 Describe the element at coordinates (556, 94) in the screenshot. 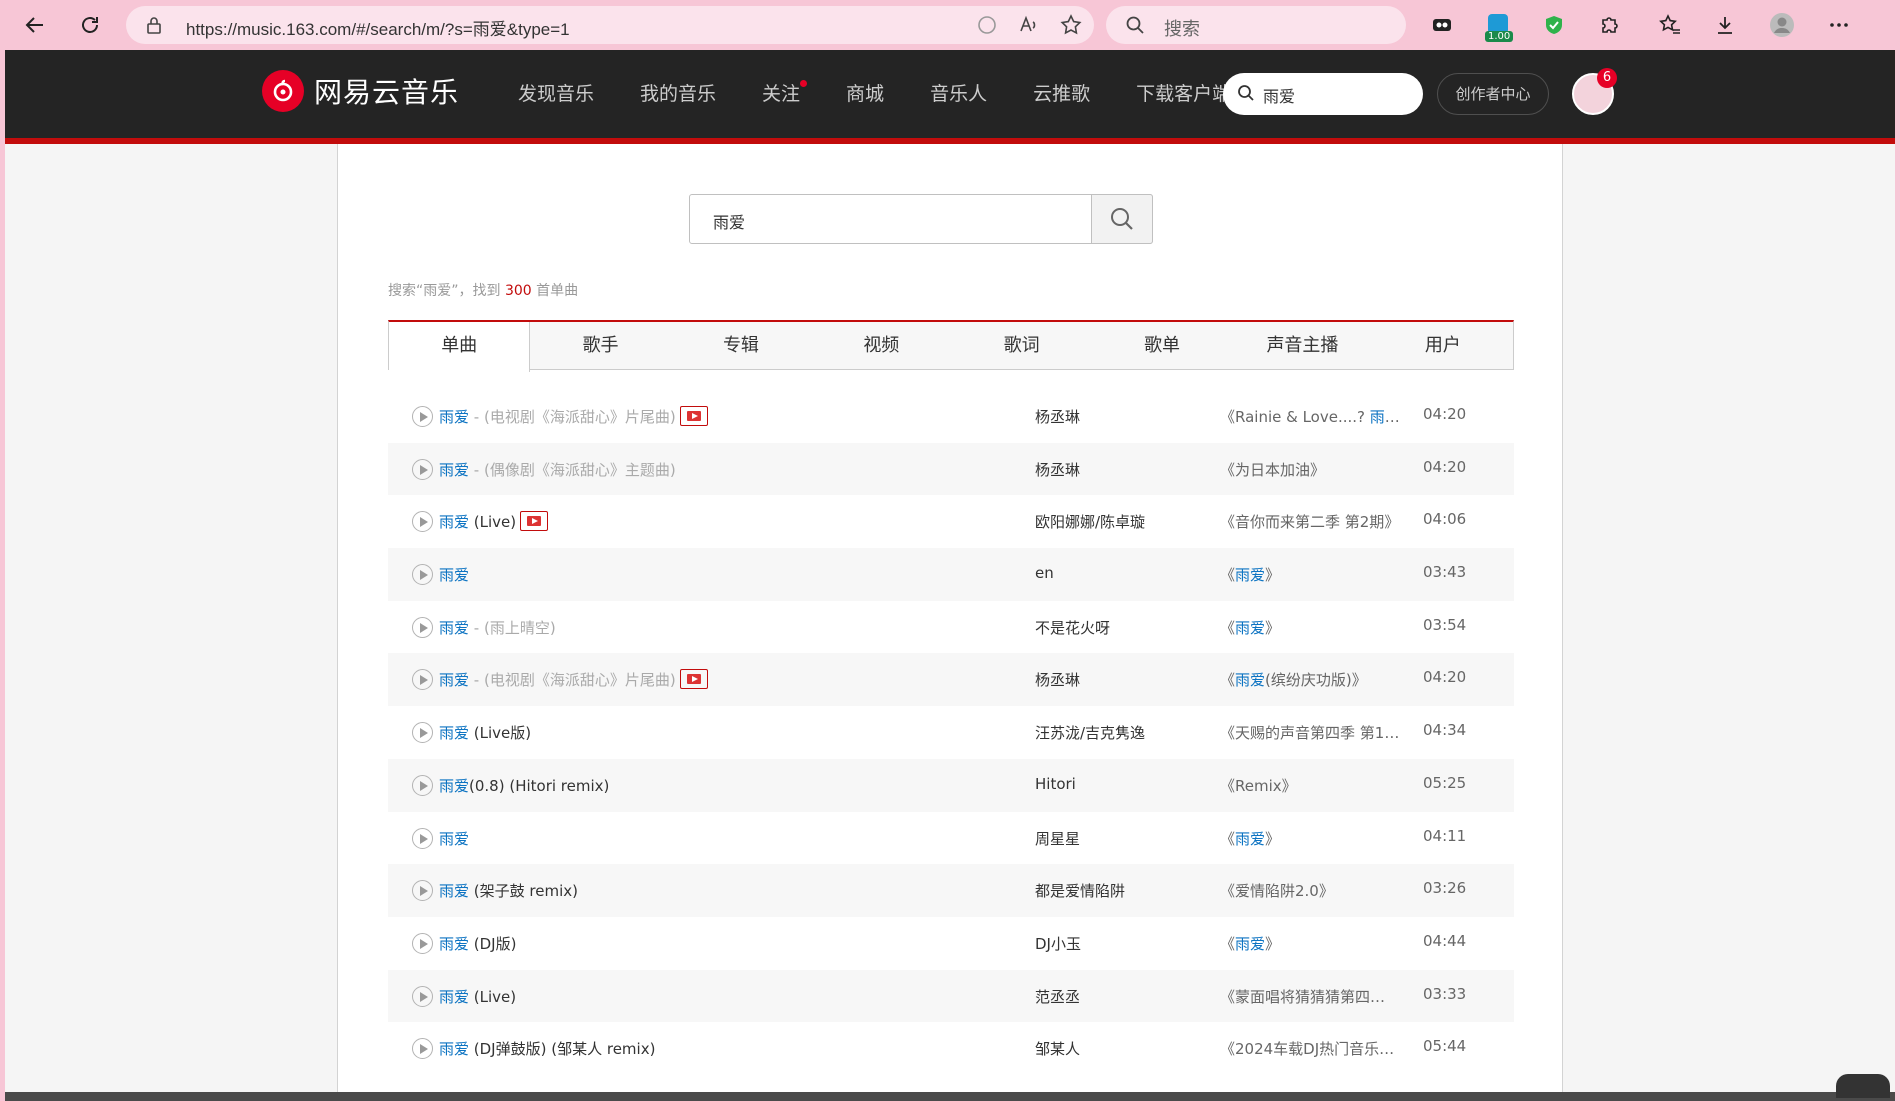

I see `nav-discover: 发现音乐` at that location.